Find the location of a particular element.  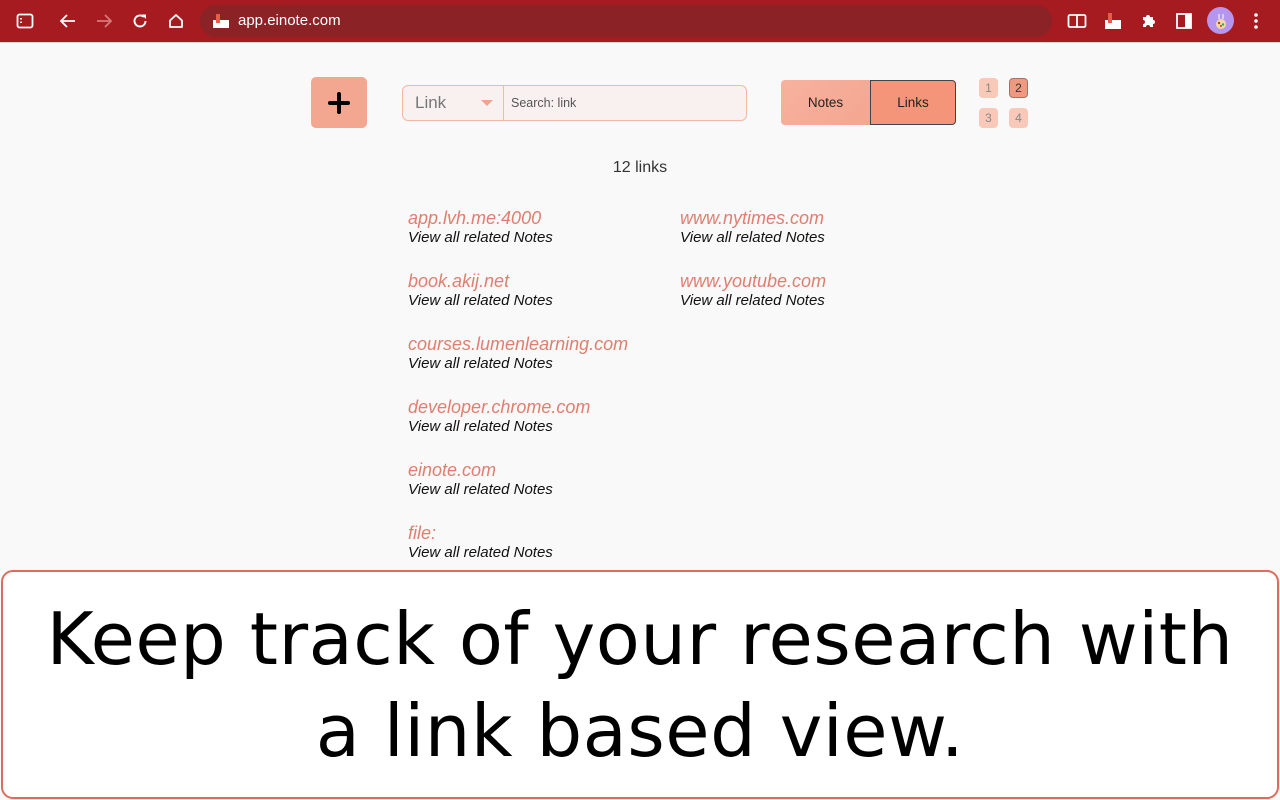

side-panel-icon is located at coordinates (1184, 21).